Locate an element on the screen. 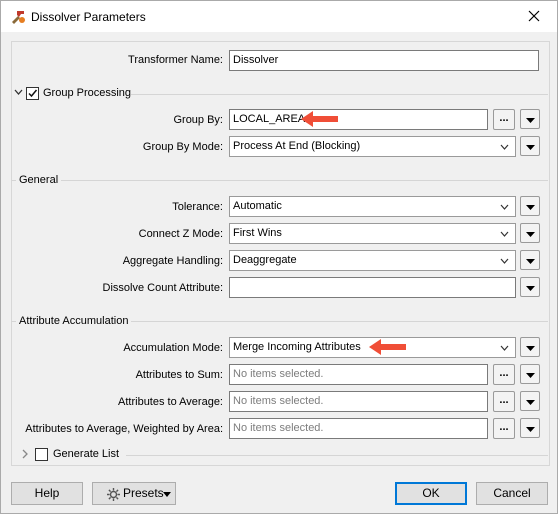  connect-z-mode-menu-button is located at coordinates (530, 233).